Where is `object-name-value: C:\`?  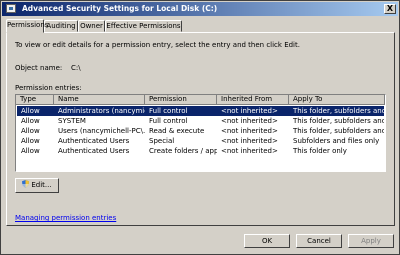
object-name-value: C:\ is located at coordinates (76, 68).